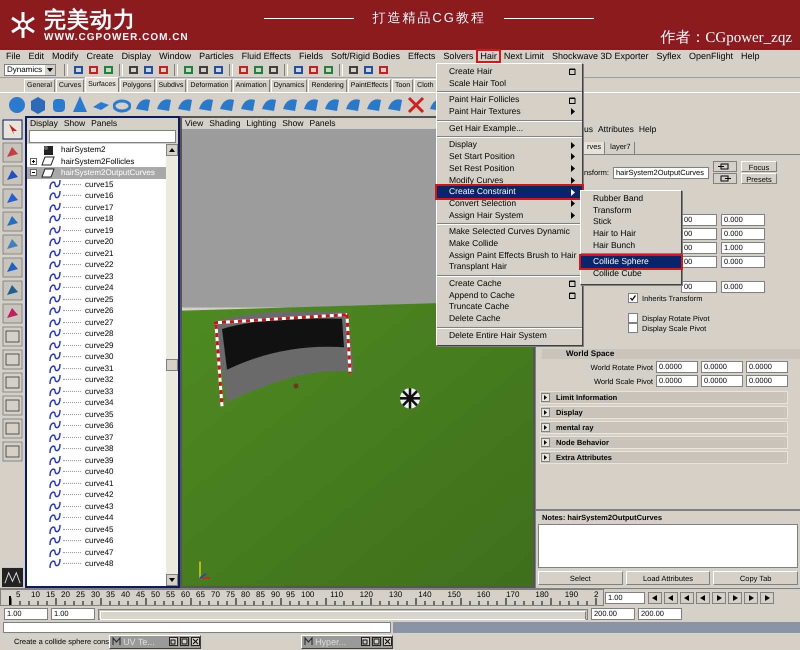 The width and height of the screenshot is (800, 650). I want to click on menu-item: Set Start Position, so click(509, 157).